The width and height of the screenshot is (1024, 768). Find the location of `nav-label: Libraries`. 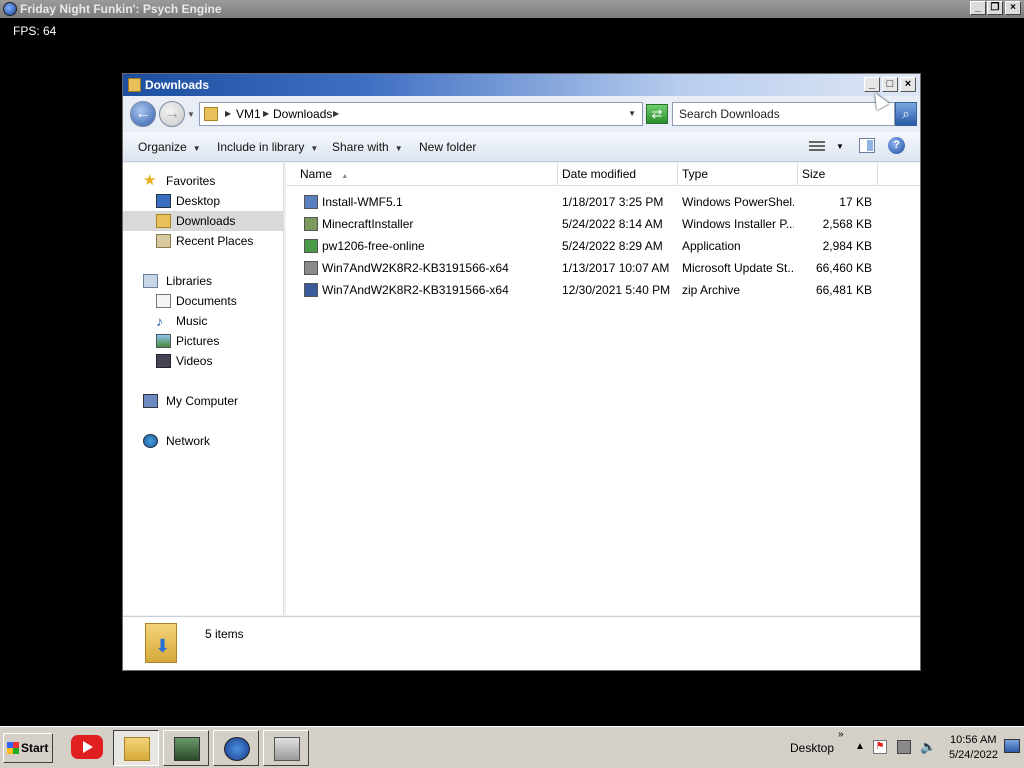

nav-label: Libraries is located at coordinates (189, 281).